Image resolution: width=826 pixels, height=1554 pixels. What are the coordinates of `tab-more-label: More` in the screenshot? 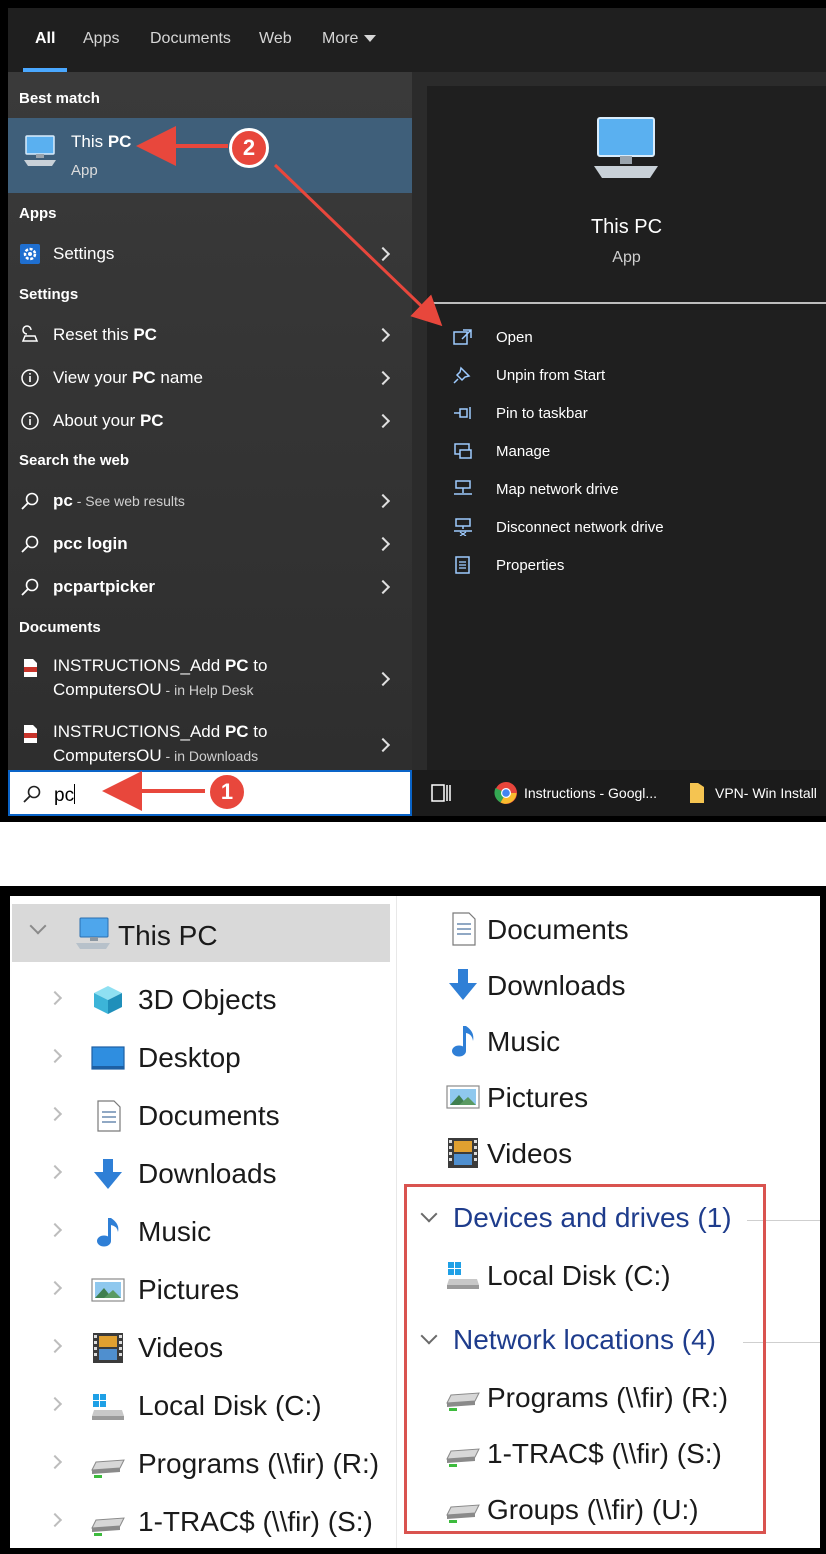 It's located at (340, 38).